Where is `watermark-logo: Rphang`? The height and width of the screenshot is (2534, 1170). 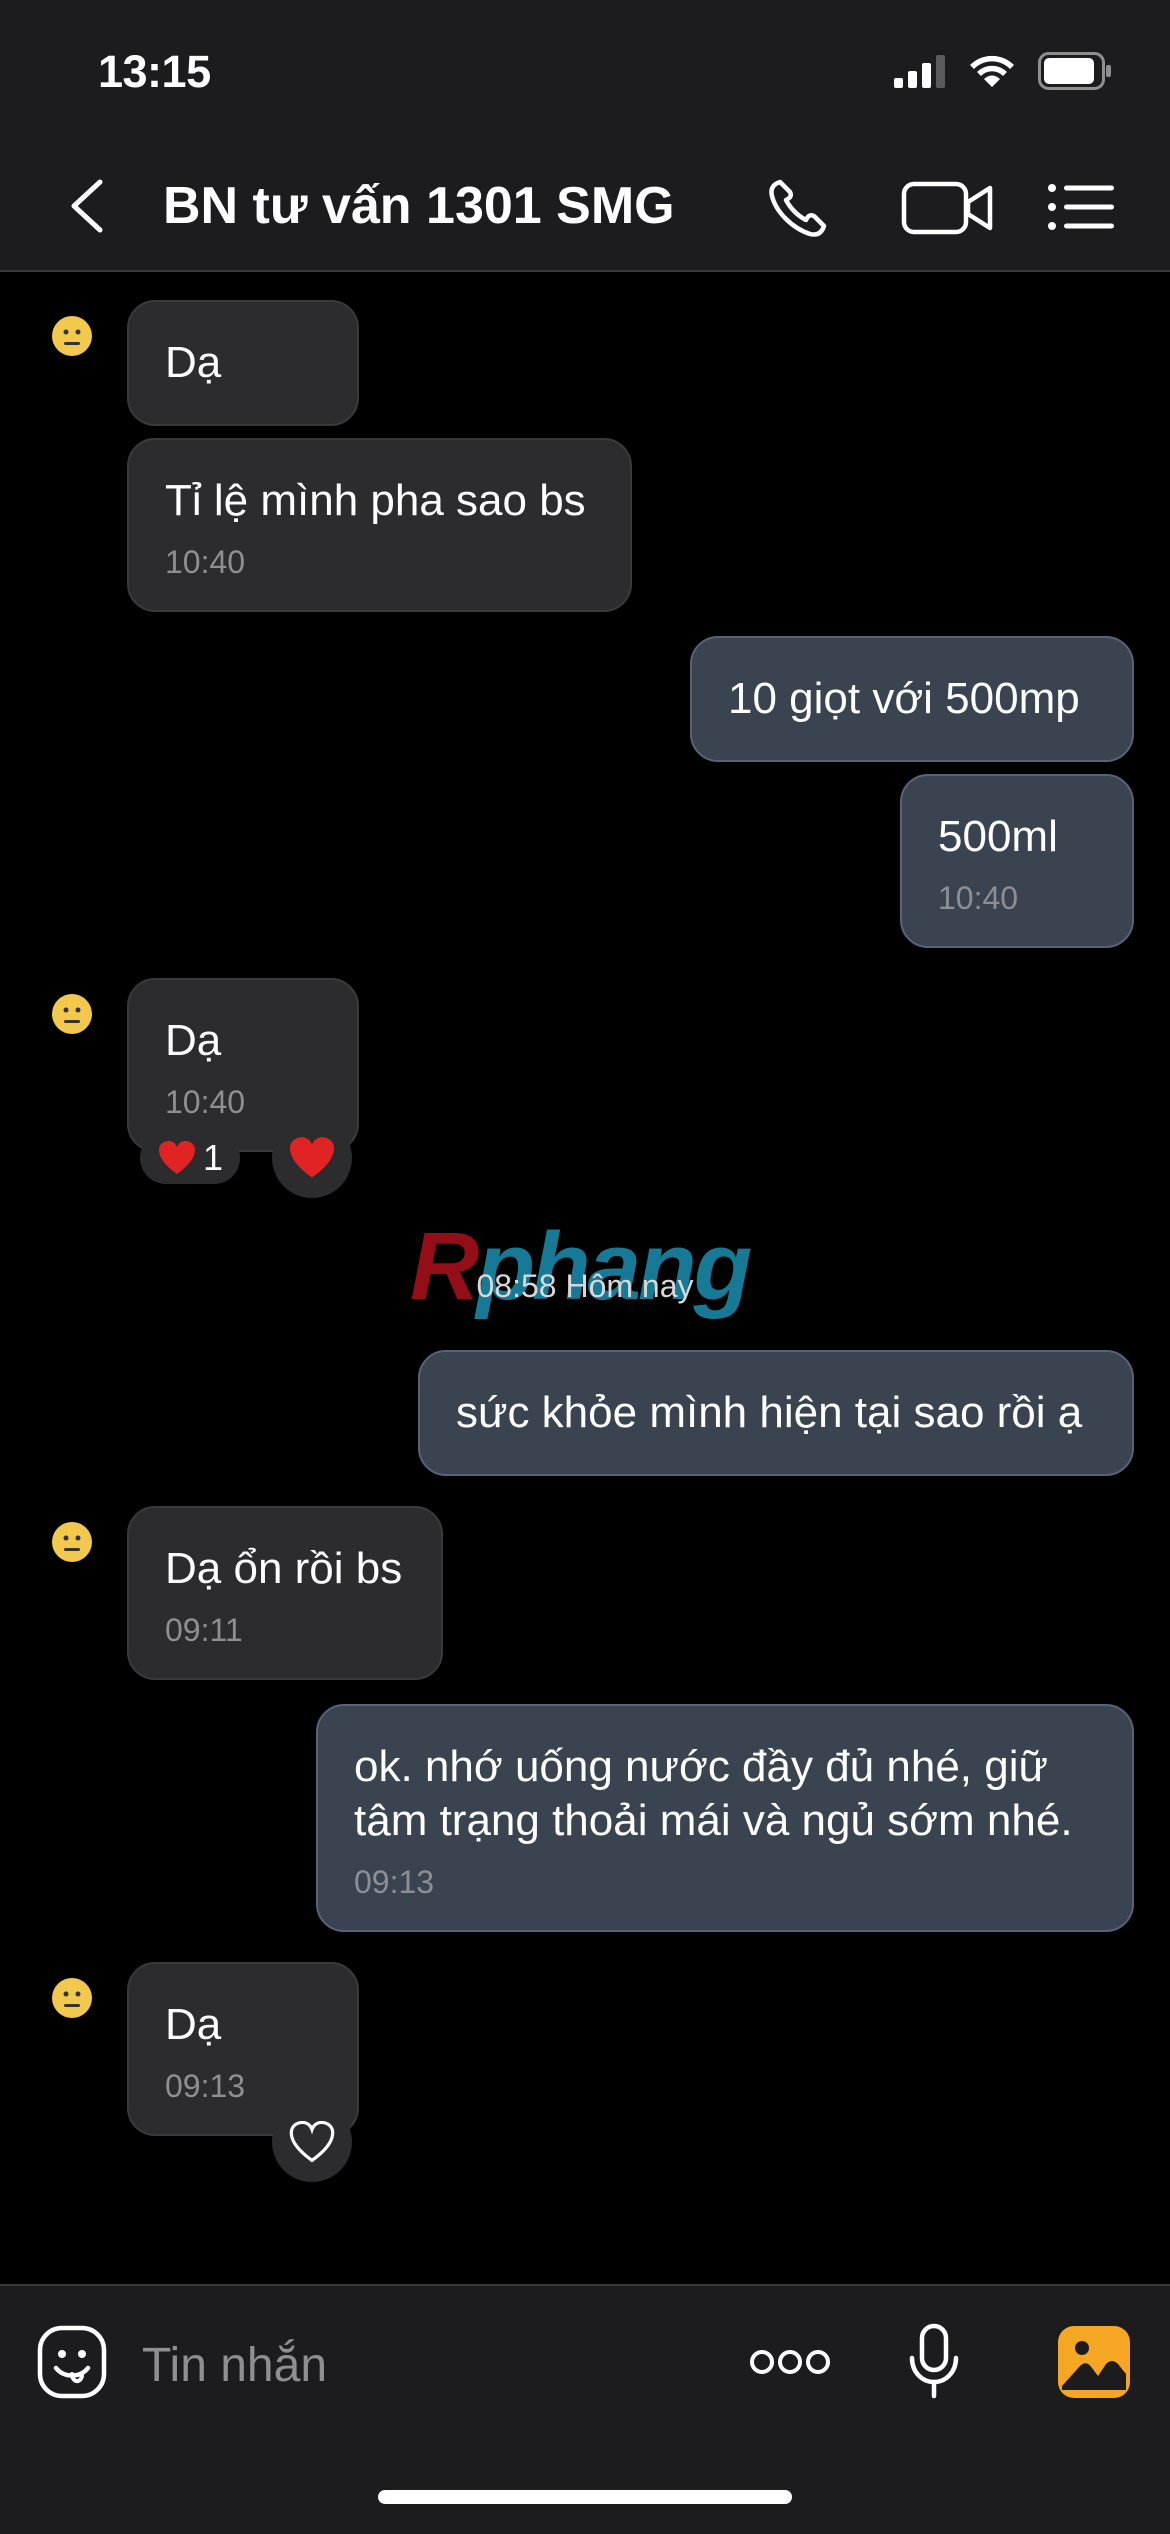 watermark-logo: Rphang is located at coordinates (581, 1266).